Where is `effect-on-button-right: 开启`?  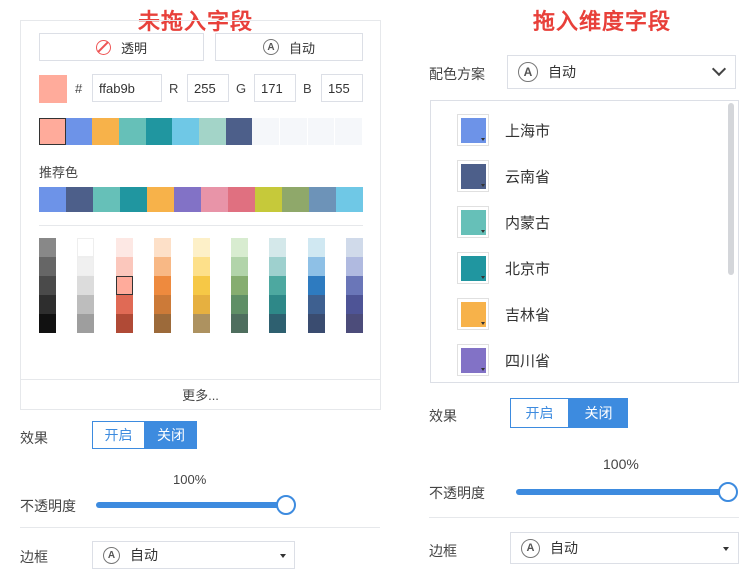
effect-on-button-right: 开启 is located at coordinates (539, 413).